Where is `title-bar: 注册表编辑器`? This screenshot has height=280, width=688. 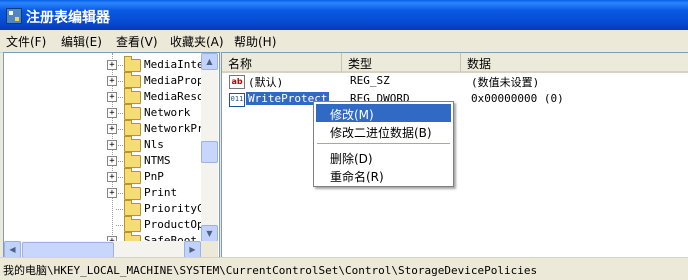
title-bar: 注册表编辑器 is located at coordinates (344, 15).